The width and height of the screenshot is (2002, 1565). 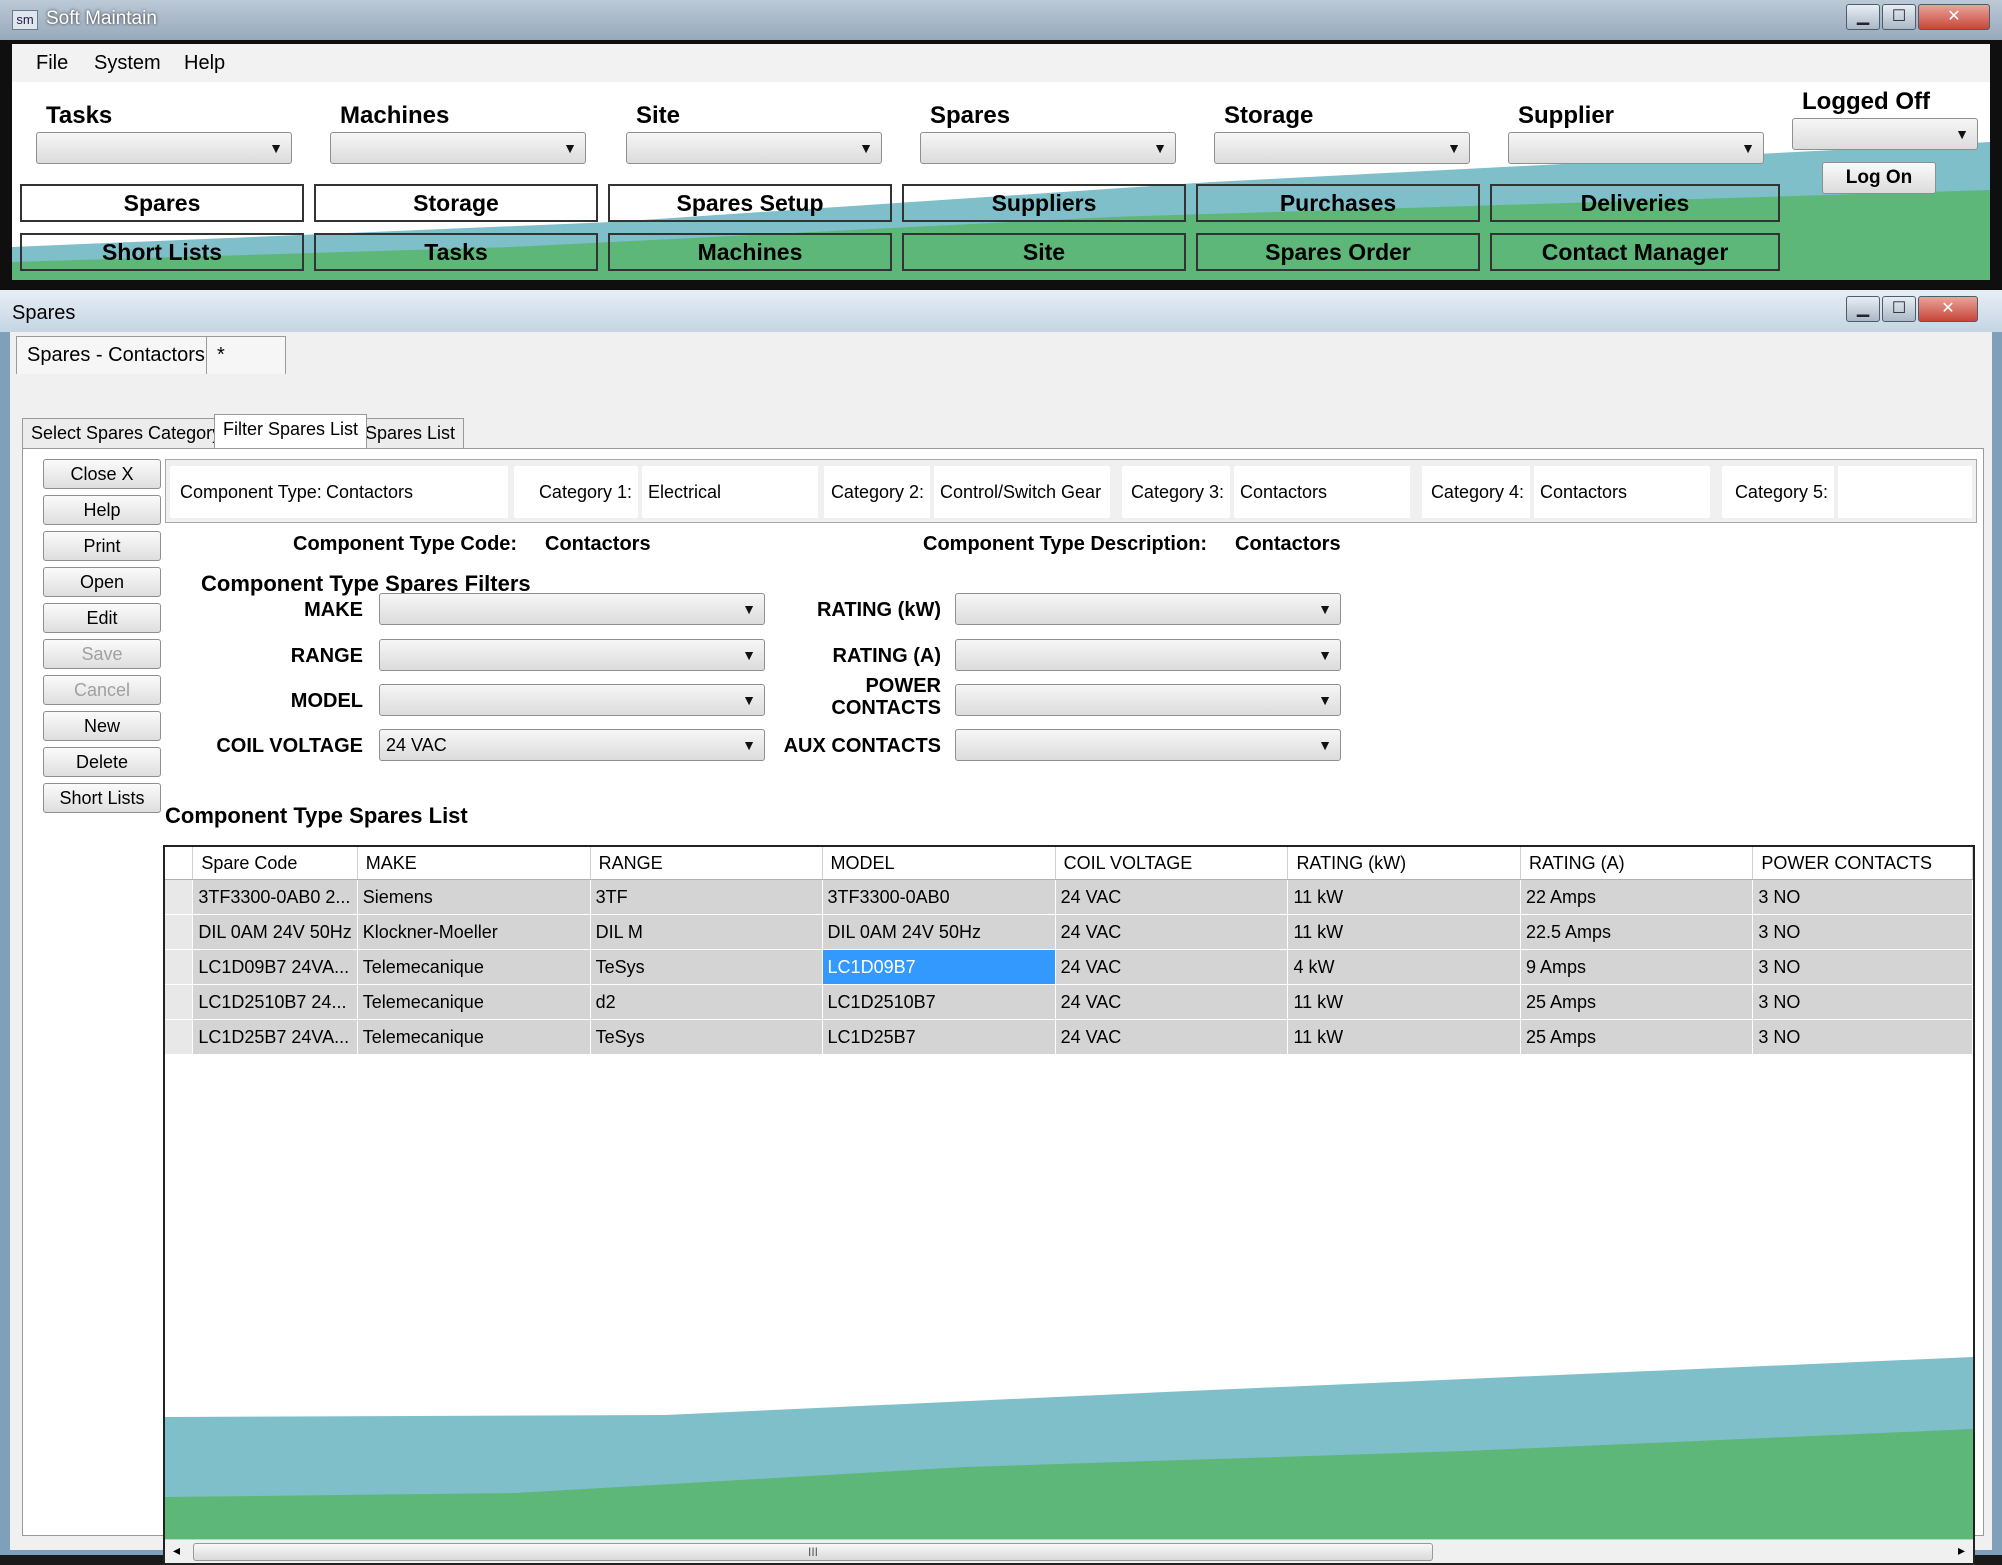 What do you see at coordinates (939, 1002) in the screenshot?
I see `cell-model: LC1D2510B7` at bounding box center [939, 1002].